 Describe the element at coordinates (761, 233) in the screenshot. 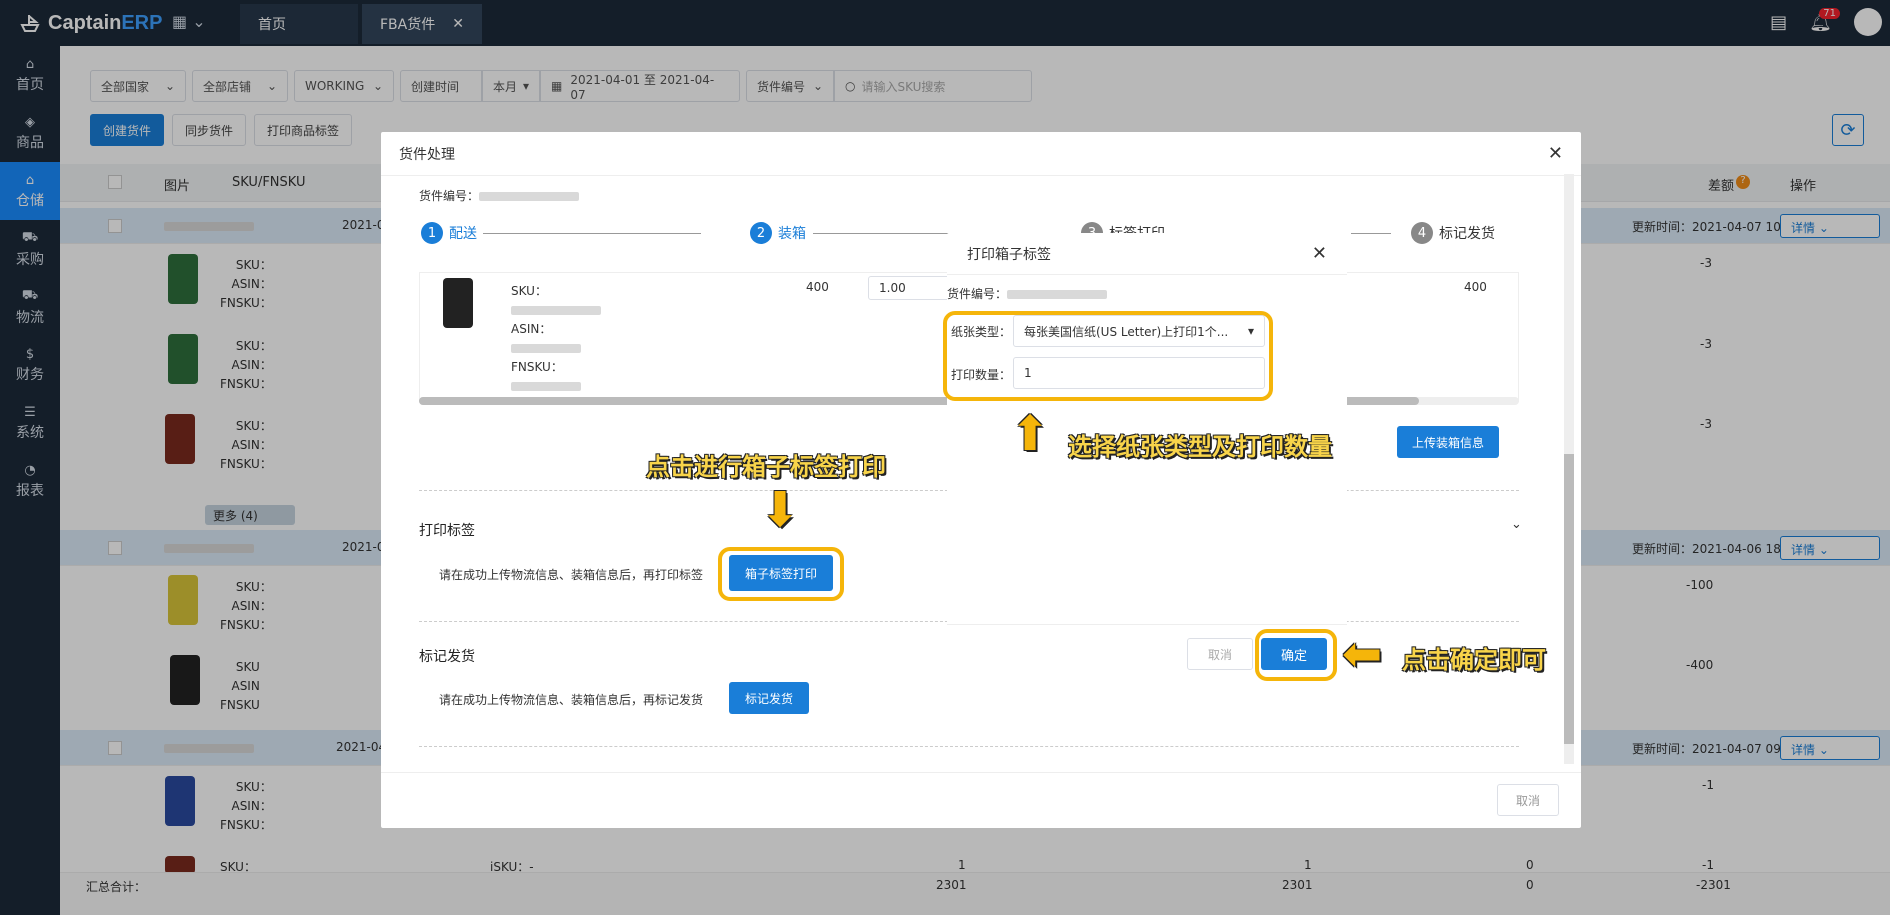

I see `step-number: 2` at that location.